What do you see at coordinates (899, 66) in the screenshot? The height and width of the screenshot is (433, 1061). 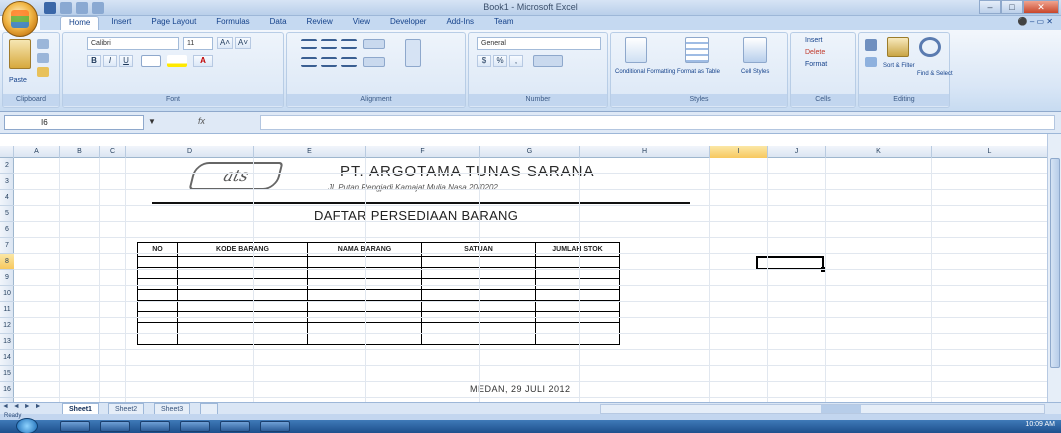 I see `sort-filter-button: Sort & Filter` at bounding box center [899, 66].